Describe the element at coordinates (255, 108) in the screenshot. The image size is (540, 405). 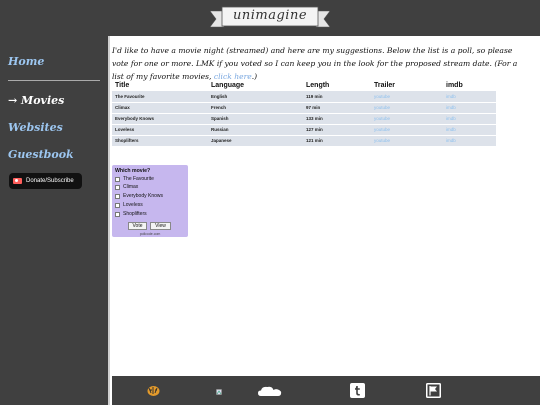
I see `cell-language: French` at that location.